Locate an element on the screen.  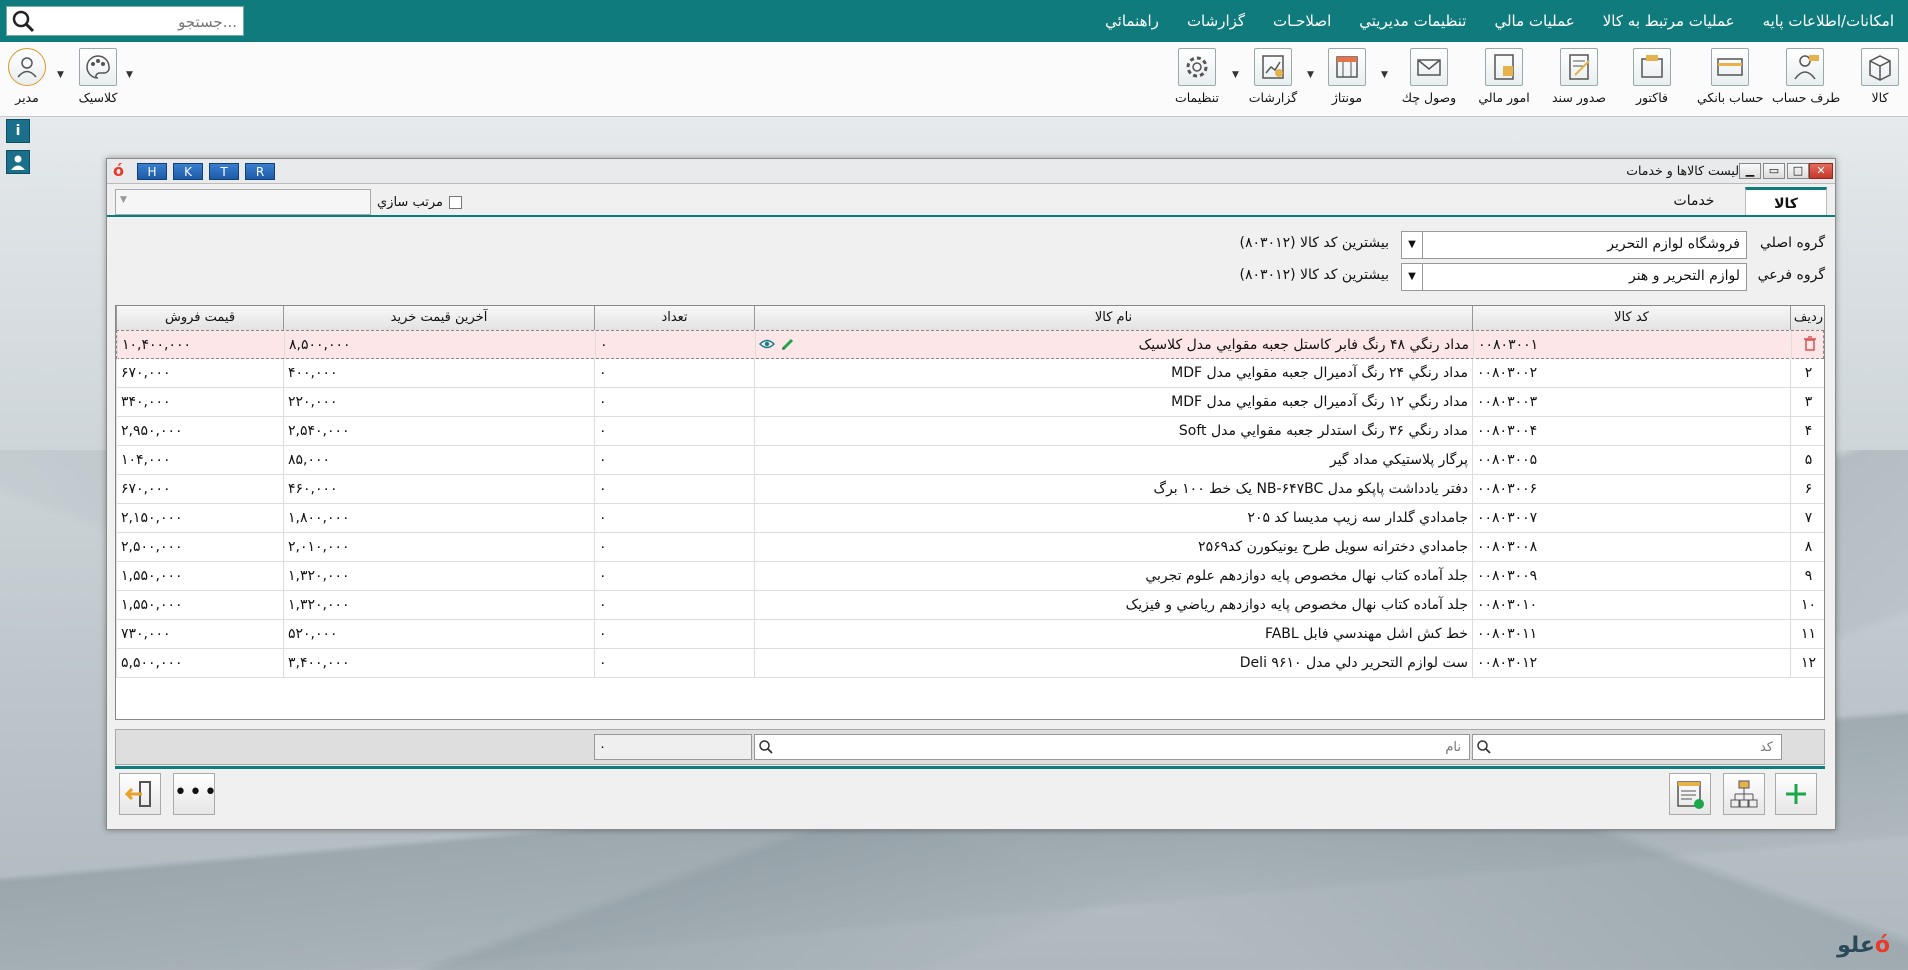
name-filter-input: نام is located at coordinates (1112, 747).